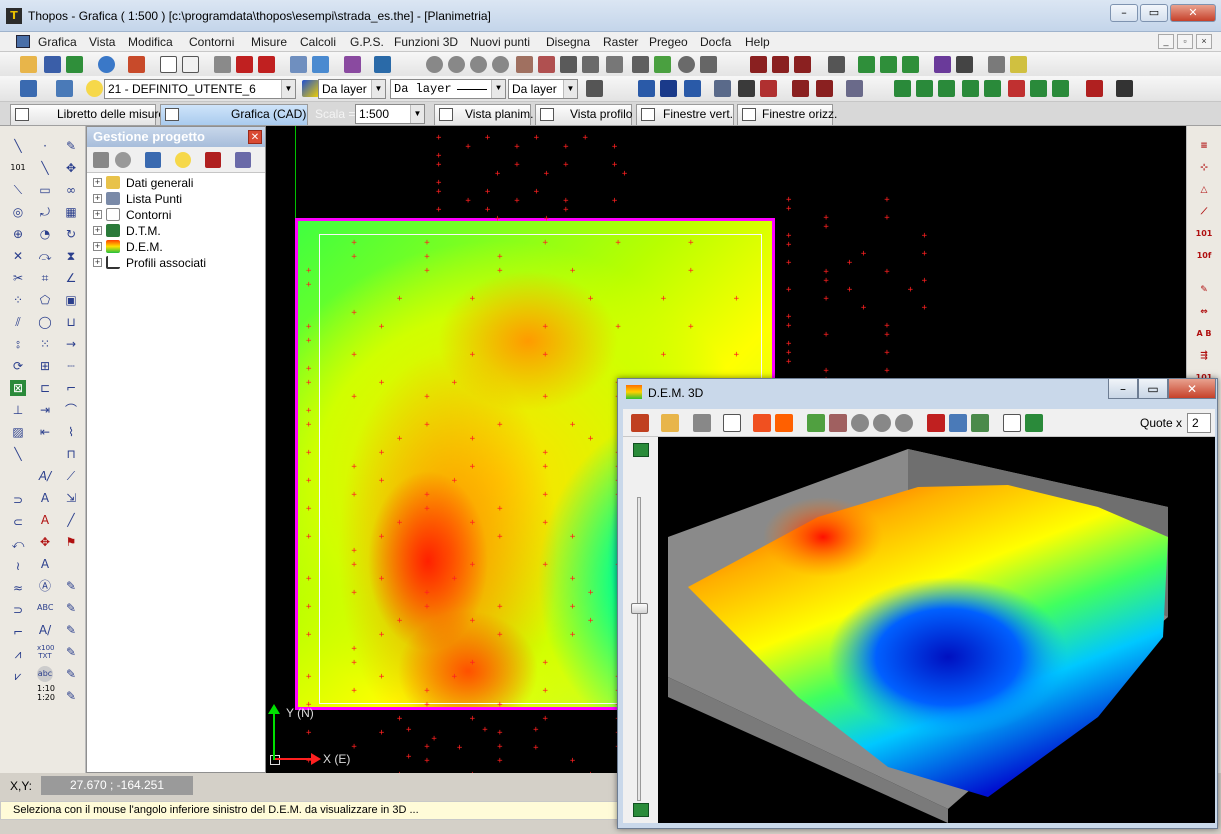  Describe the element at coordinates (715, 42) in the screenshot. I see `menu-docfa: Docfa` at that location.